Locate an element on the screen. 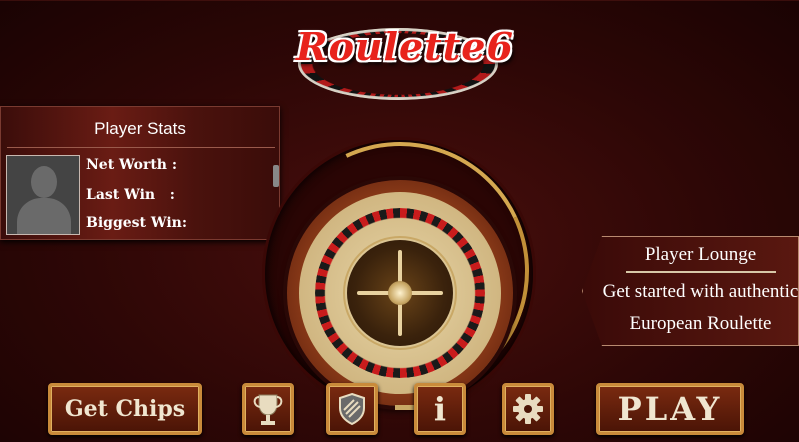 The image size is (799, 442). play-button: PLAY is located at coordinates (670, 409).